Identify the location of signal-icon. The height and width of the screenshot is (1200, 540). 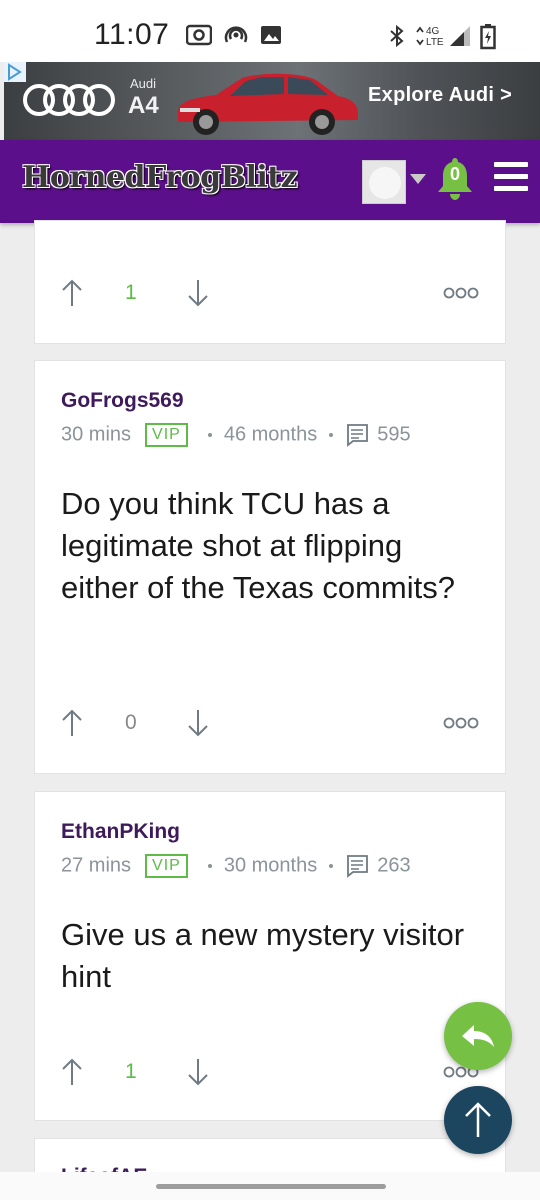
(460, 36).